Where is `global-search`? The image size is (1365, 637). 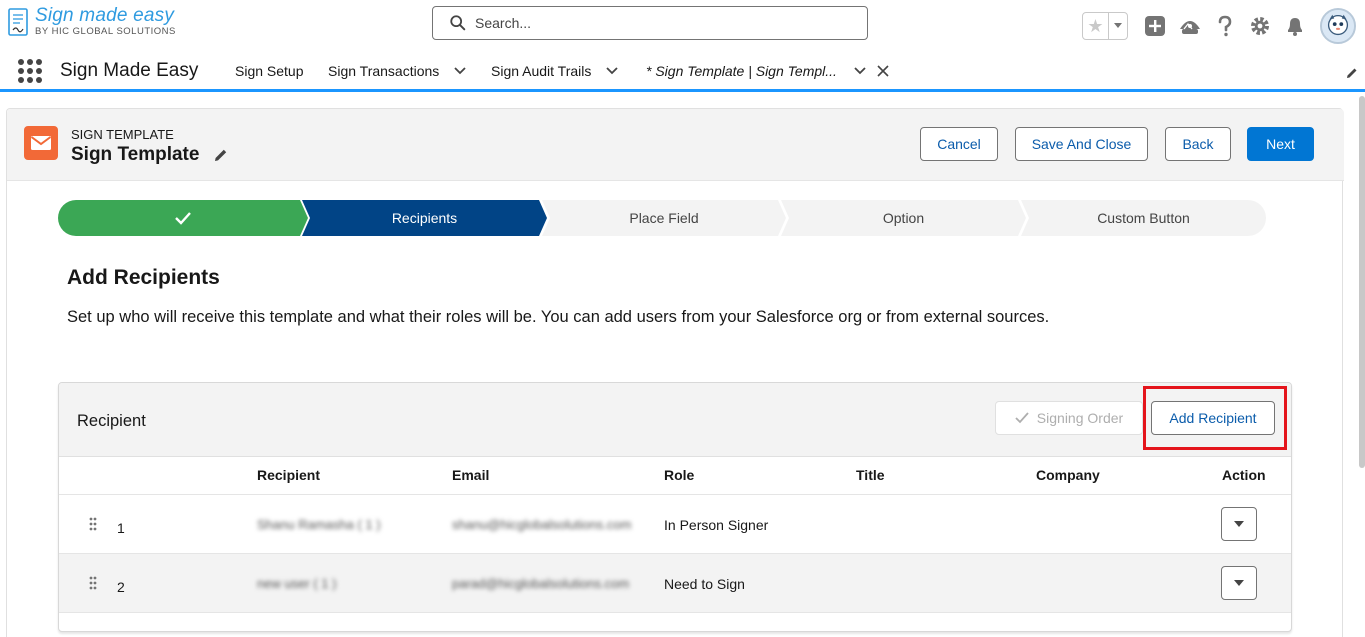
global-search is located at coordinates (650, 23).